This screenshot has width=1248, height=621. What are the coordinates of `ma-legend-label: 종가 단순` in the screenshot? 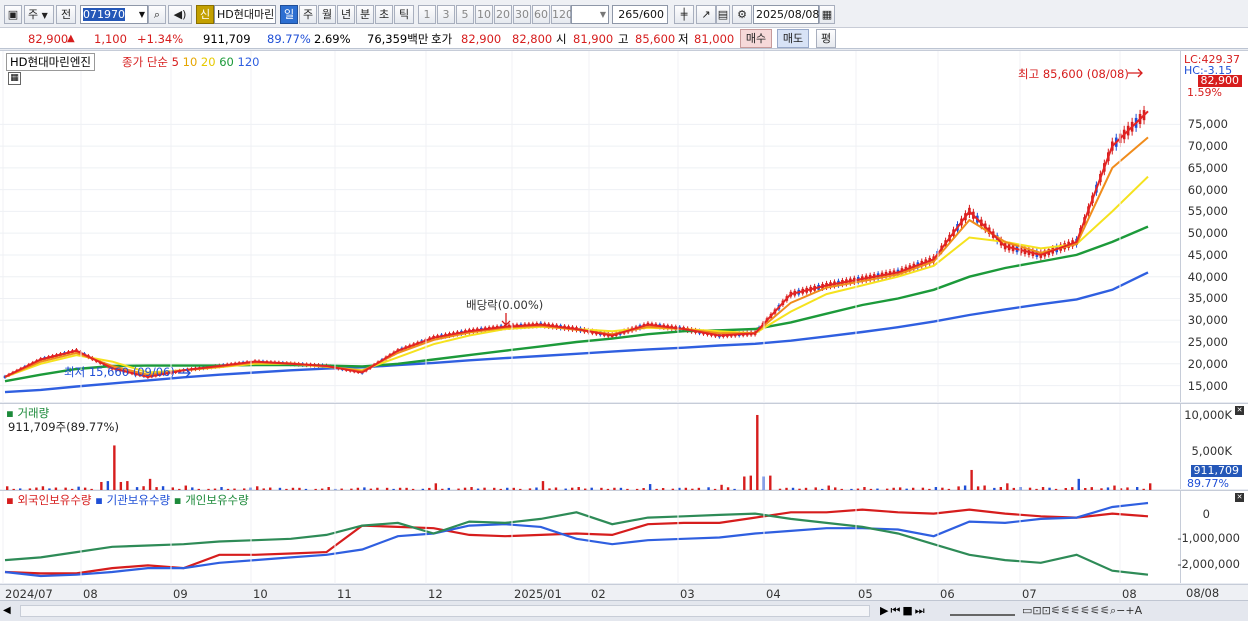 It's located at (145, 62).